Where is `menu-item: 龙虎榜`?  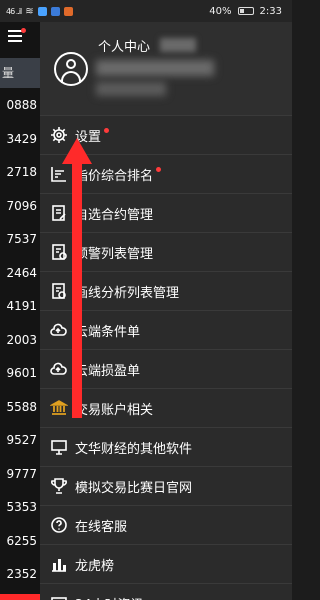
menu-item: 龙虎榜 is located at coordinates (166, 564).